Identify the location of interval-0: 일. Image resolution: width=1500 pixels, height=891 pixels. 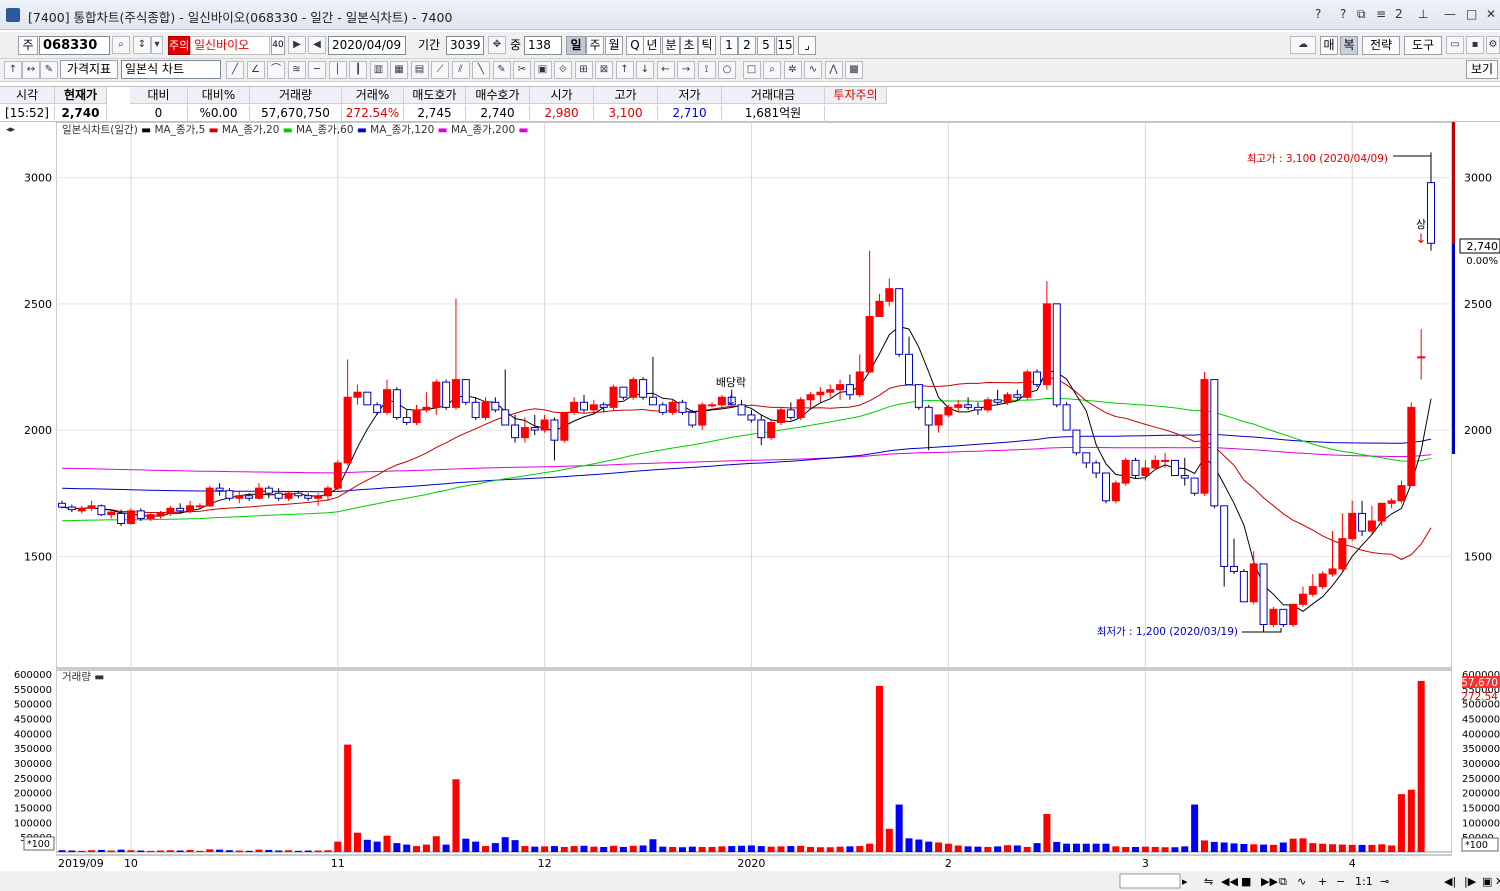
(576, 45).